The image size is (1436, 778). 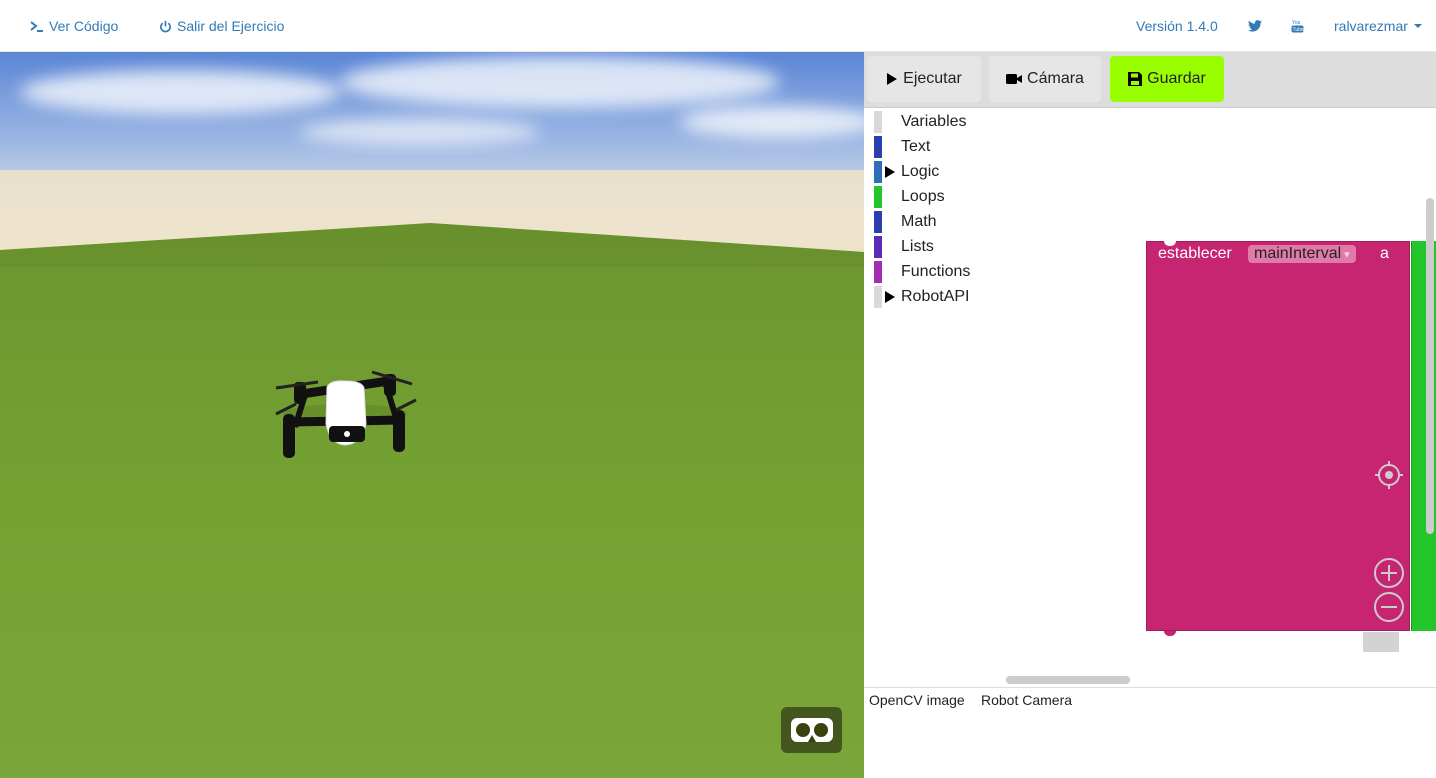 I want to click on block-connector-word: a, so click(x=1384, y=253).